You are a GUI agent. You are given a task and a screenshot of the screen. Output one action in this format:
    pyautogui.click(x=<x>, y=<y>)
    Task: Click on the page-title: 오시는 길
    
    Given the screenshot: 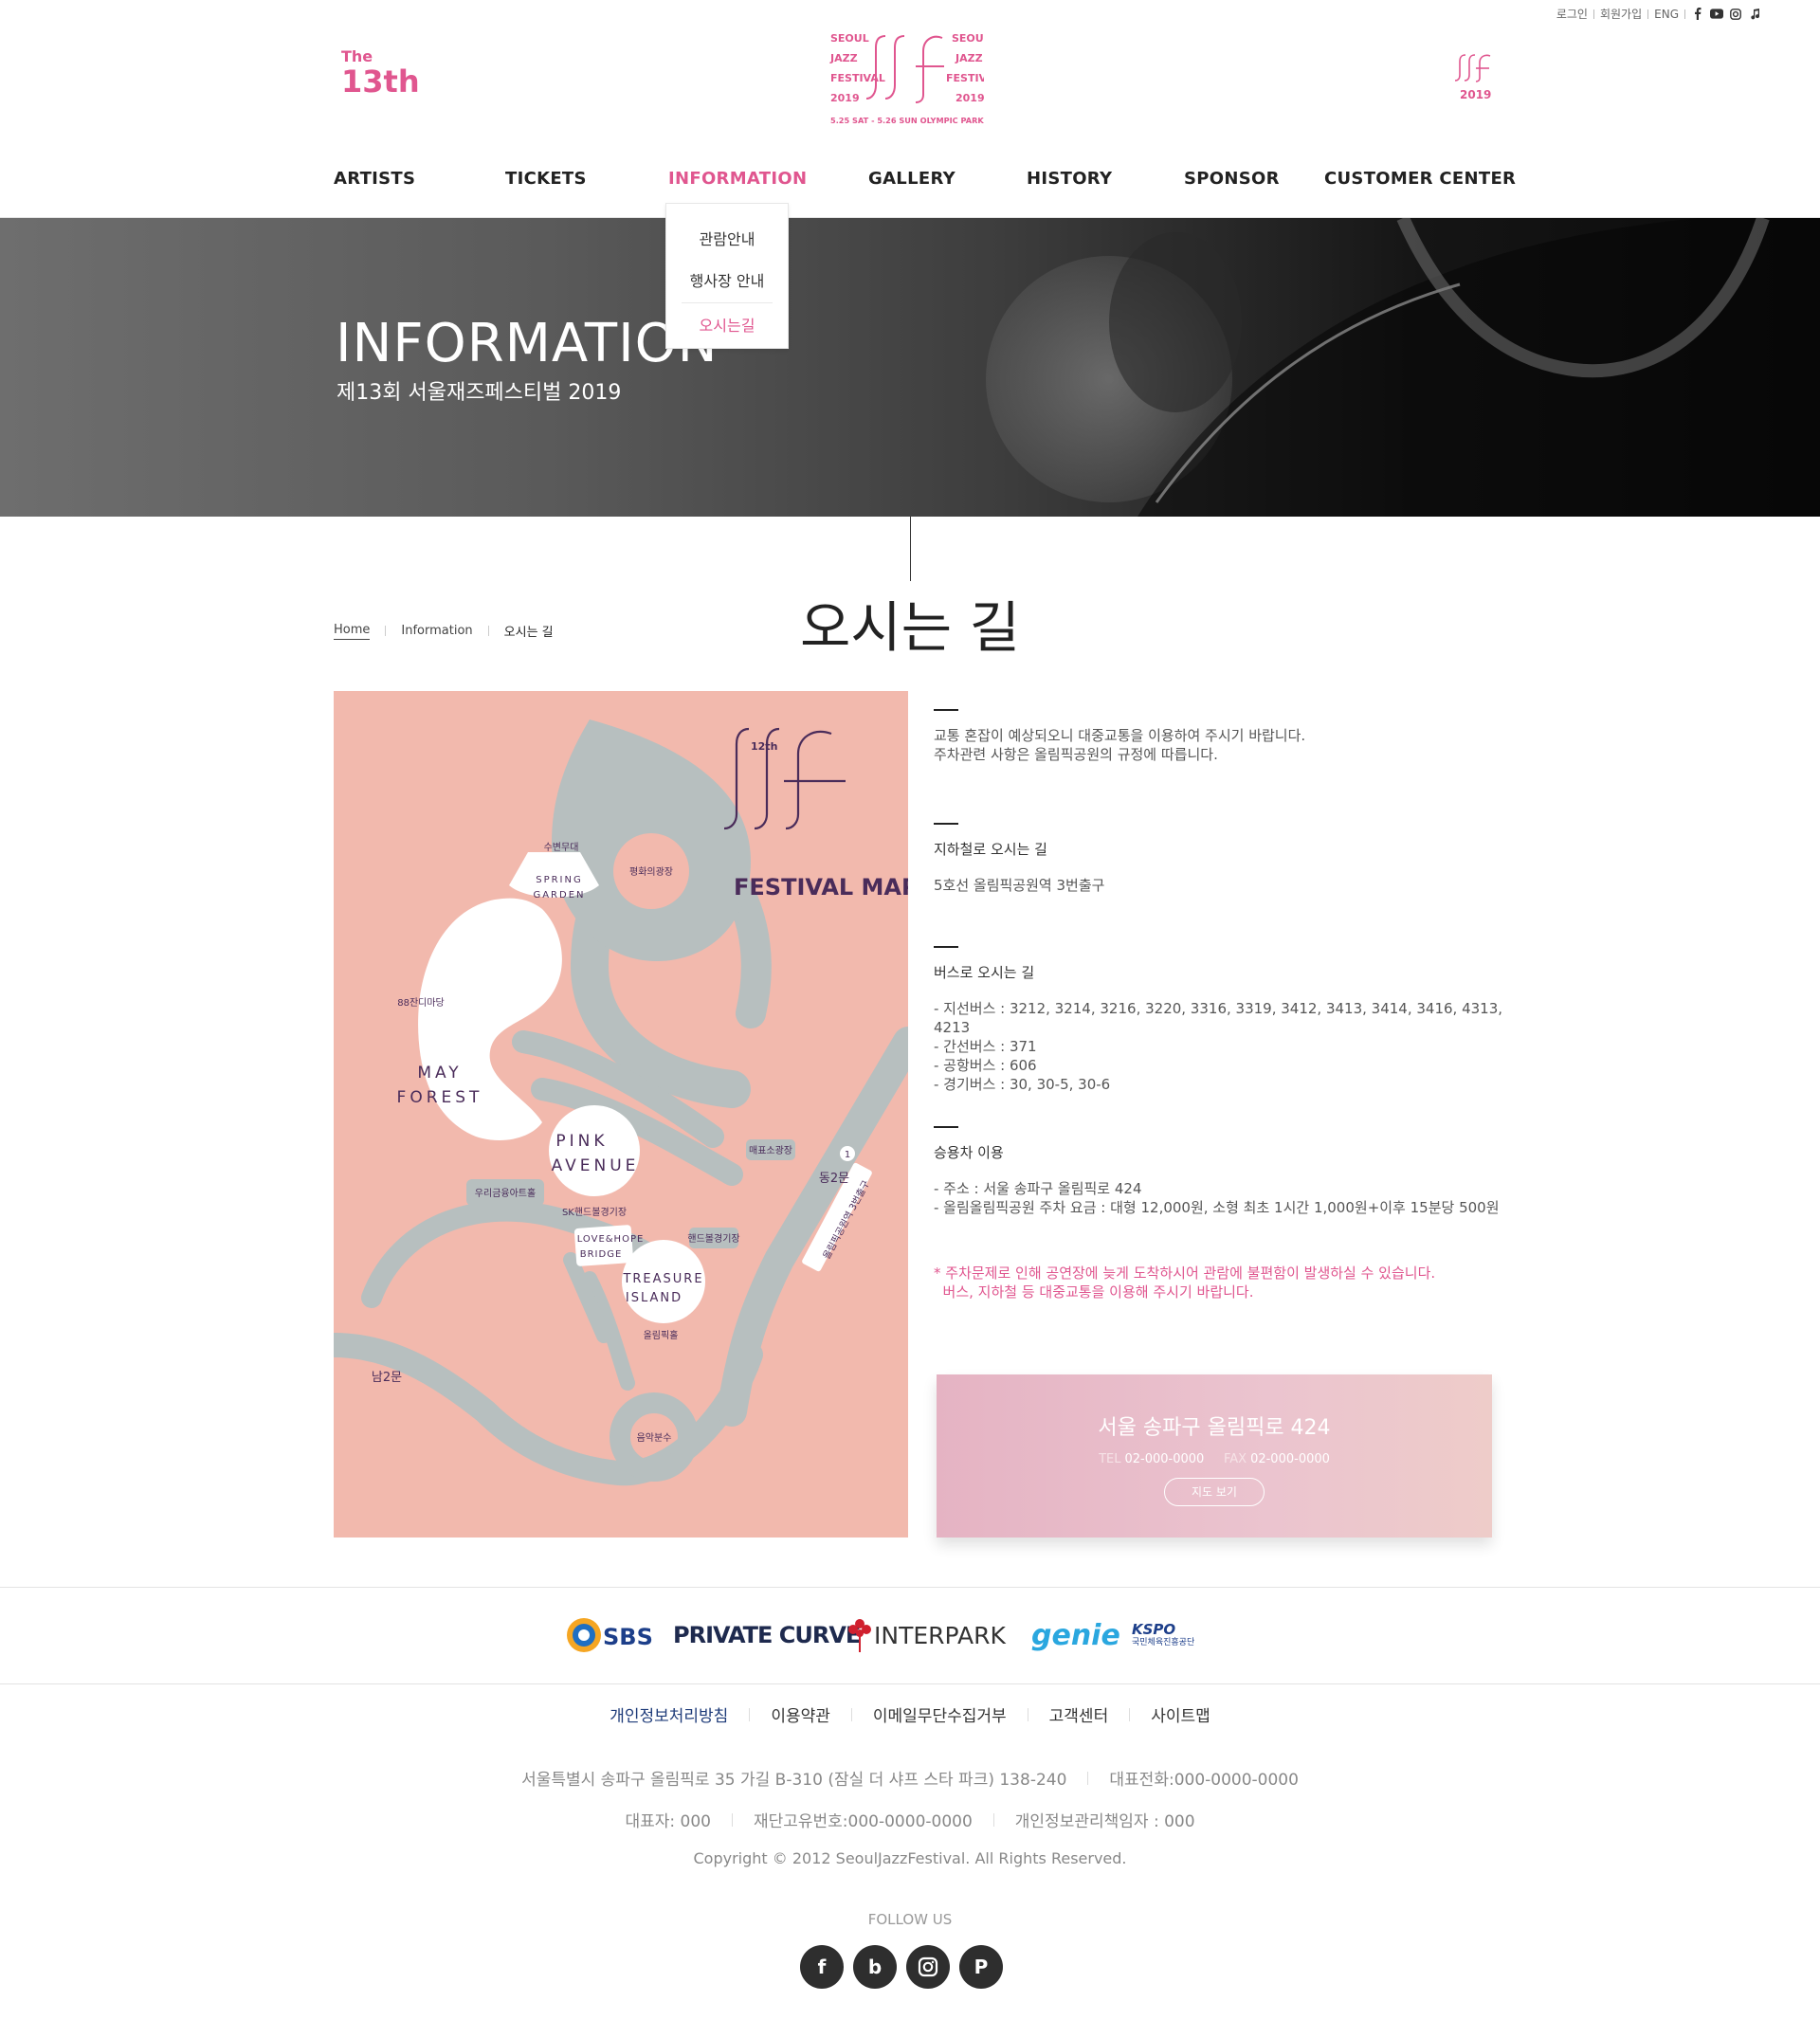 What is the action you would take?
    pyautogui.click(x=910, y=627)
    